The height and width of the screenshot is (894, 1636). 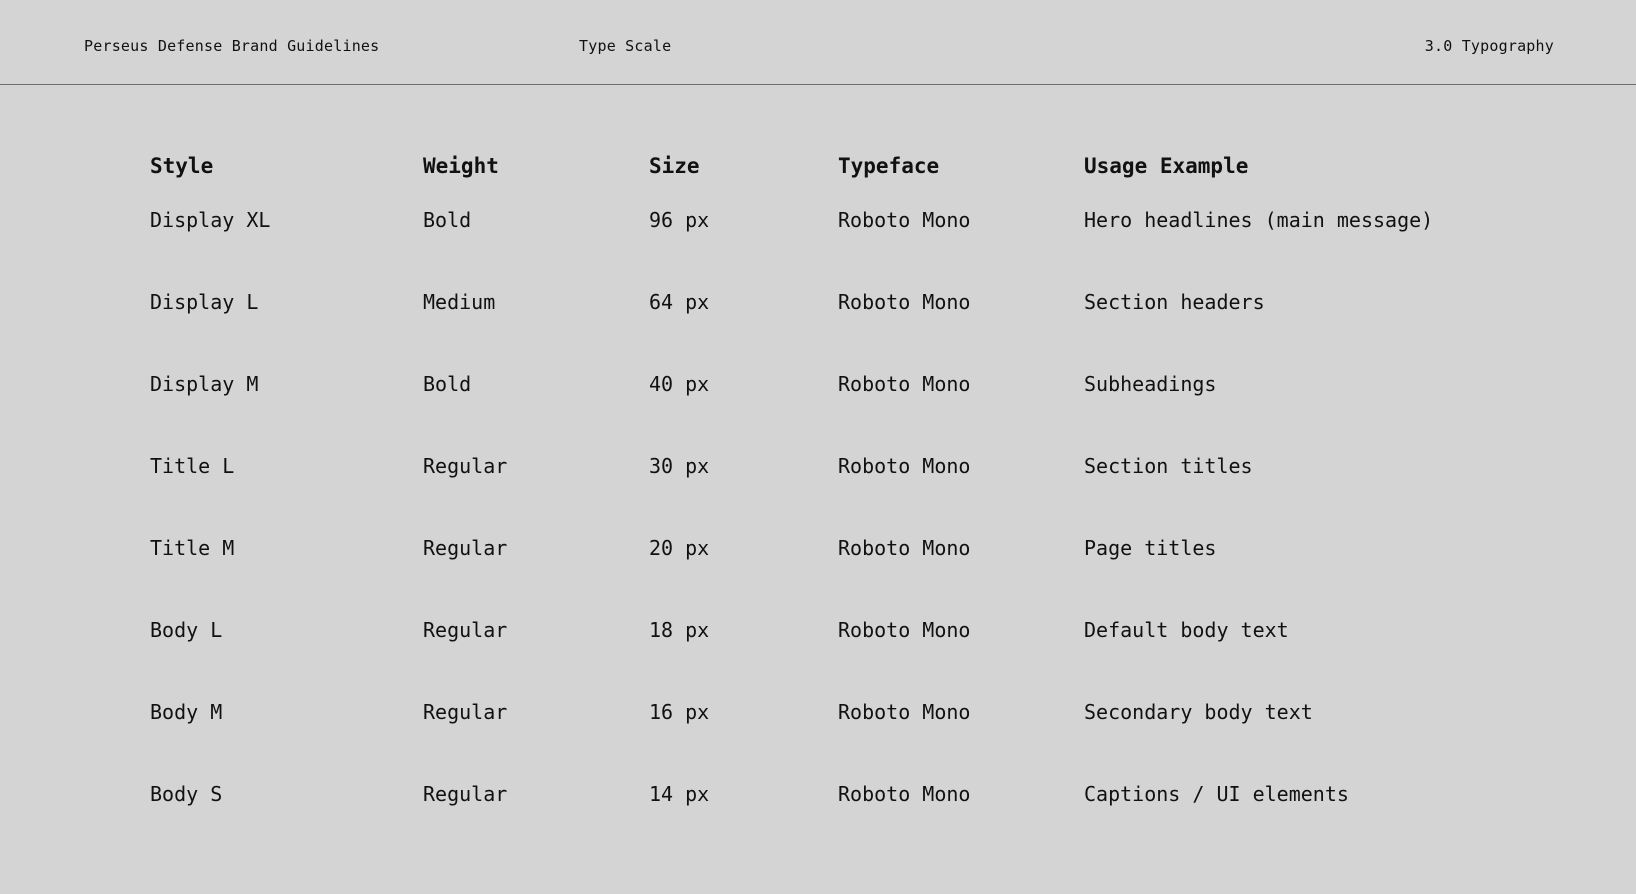 What do you see at coordinates (1150, 548) in the screenshot?
I see `cell-usage: Page titles` at bounding box center [1150, 548].